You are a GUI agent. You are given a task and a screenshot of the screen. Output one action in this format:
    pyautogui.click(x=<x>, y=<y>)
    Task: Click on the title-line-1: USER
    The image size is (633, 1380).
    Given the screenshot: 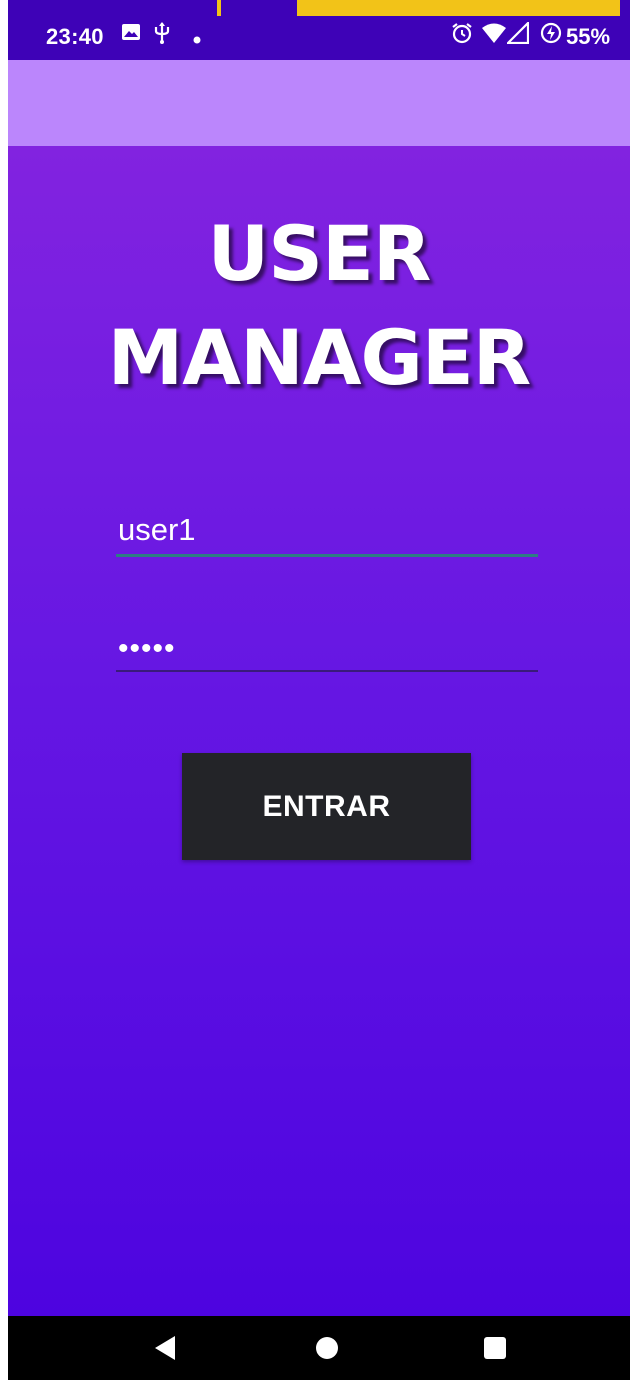 What is the action you would take?
    pyautogui.click(x=319, y=253)
    